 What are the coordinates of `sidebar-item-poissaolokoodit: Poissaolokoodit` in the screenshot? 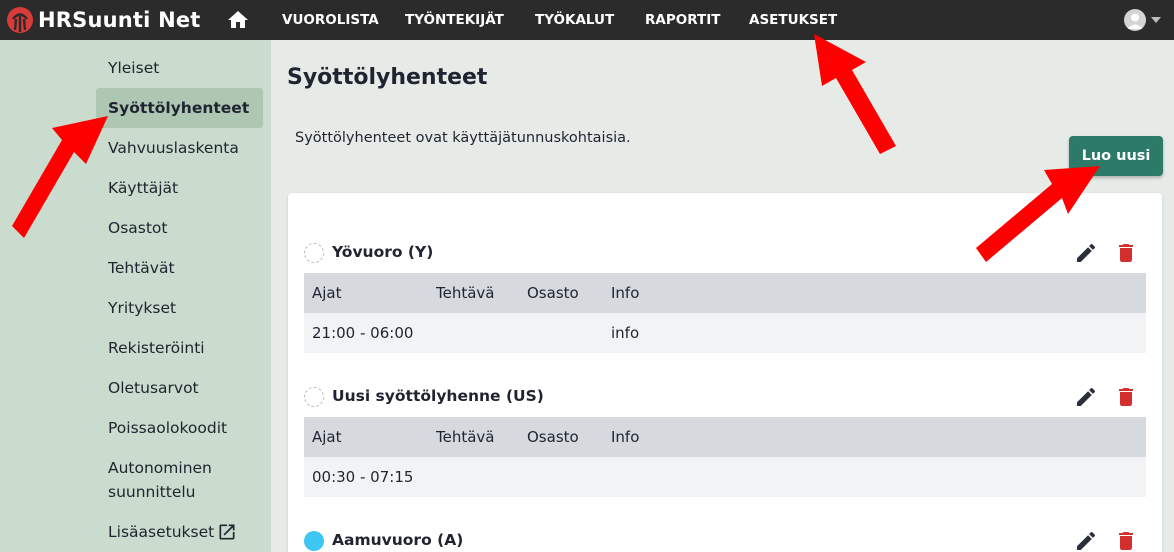 It's located at (179, 428).